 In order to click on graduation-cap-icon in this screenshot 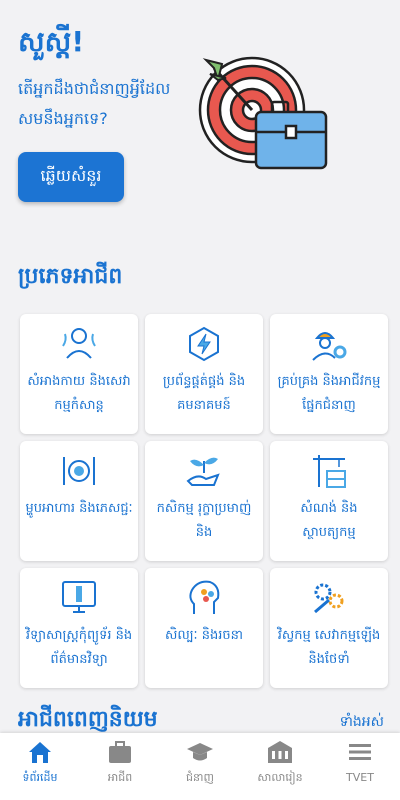, I will do `click(200, 752)`.